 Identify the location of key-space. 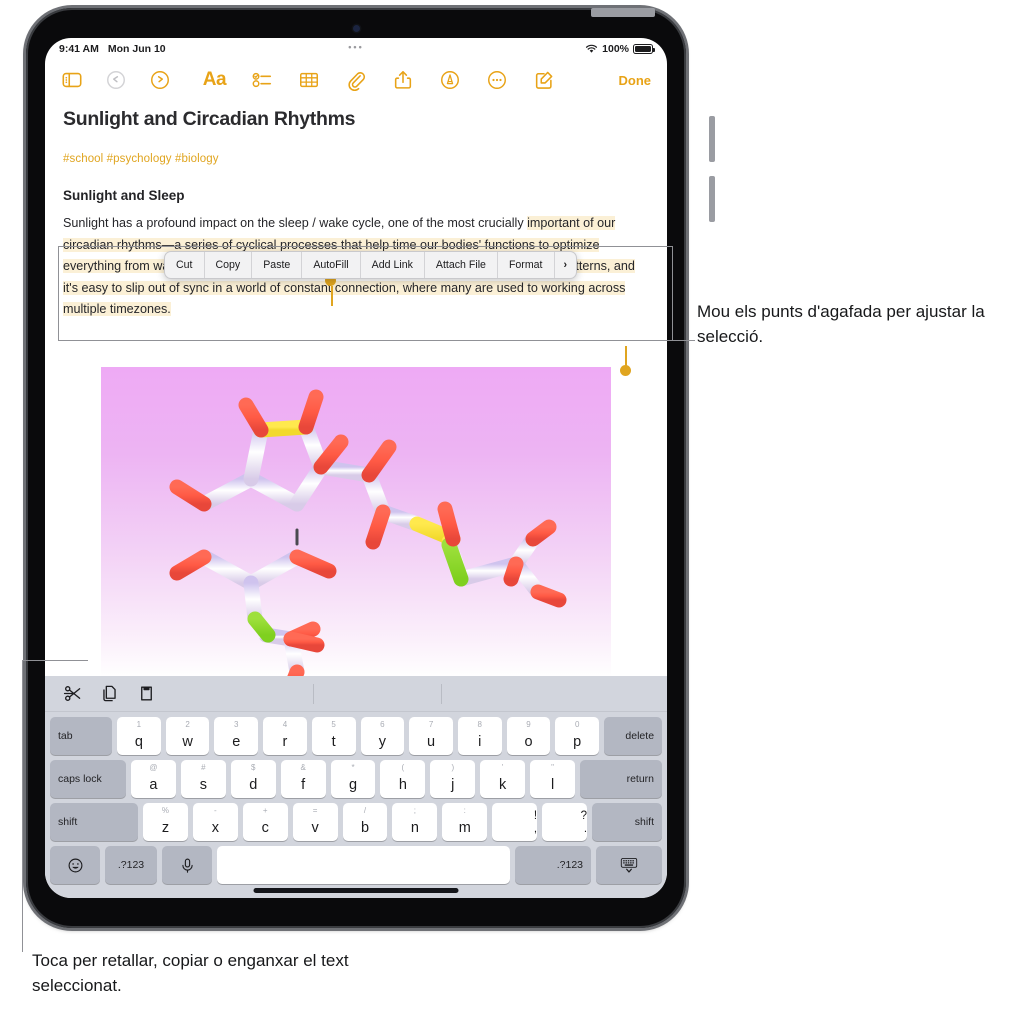
(363, 865).